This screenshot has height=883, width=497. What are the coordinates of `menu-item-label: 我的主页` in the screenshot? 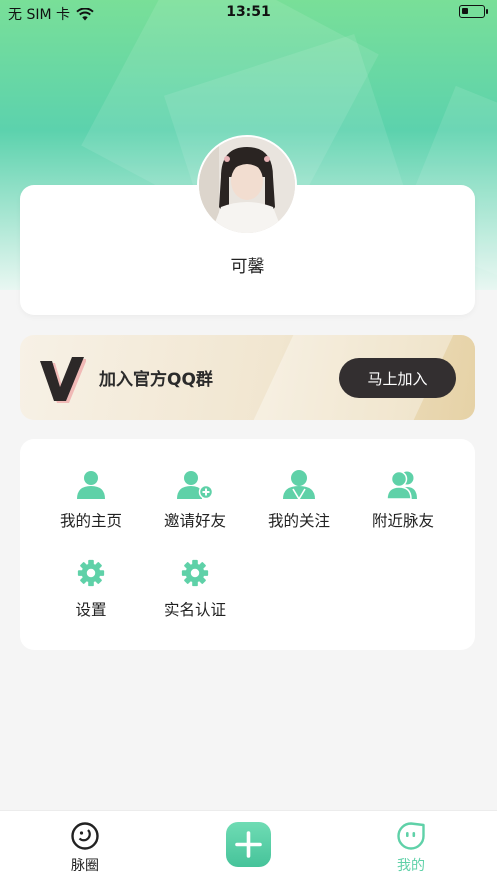 It's located at (90, 521).